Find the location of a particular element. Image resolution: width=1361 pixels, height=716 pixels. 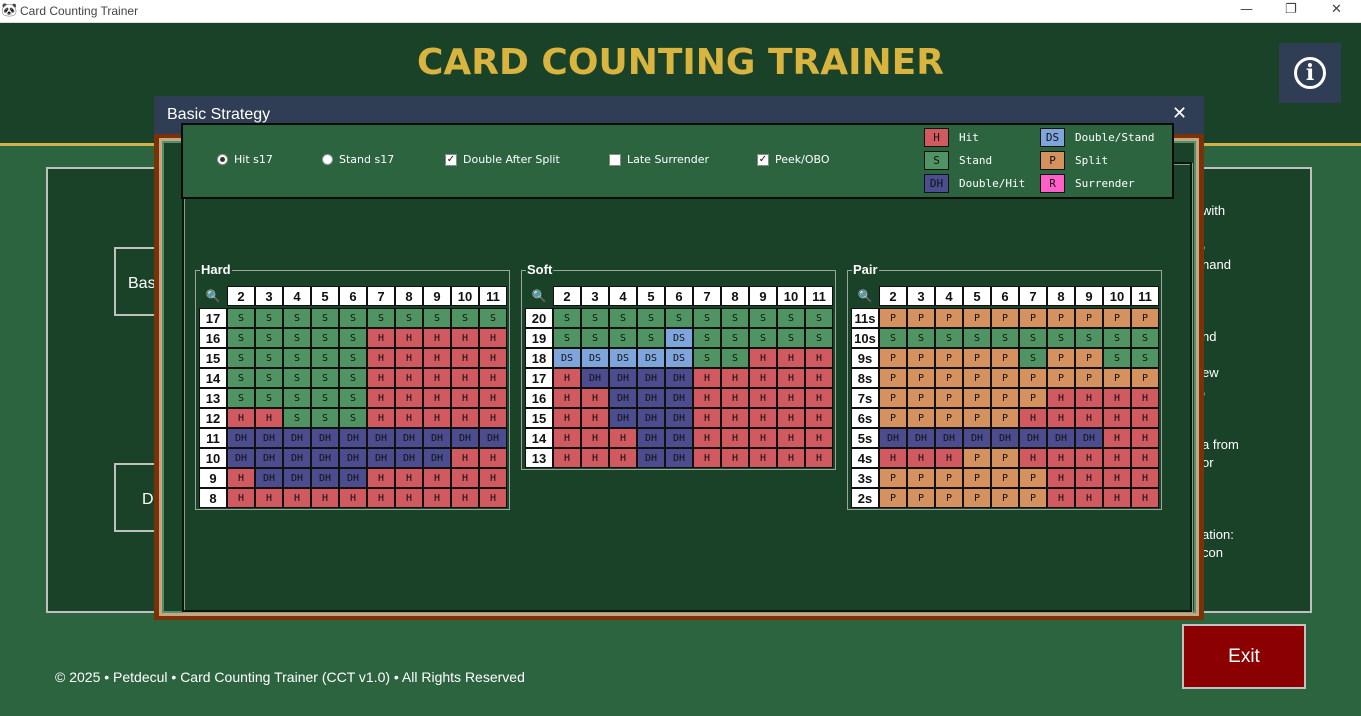

player-hand-label: 7s is located at coordinates (865, 398).